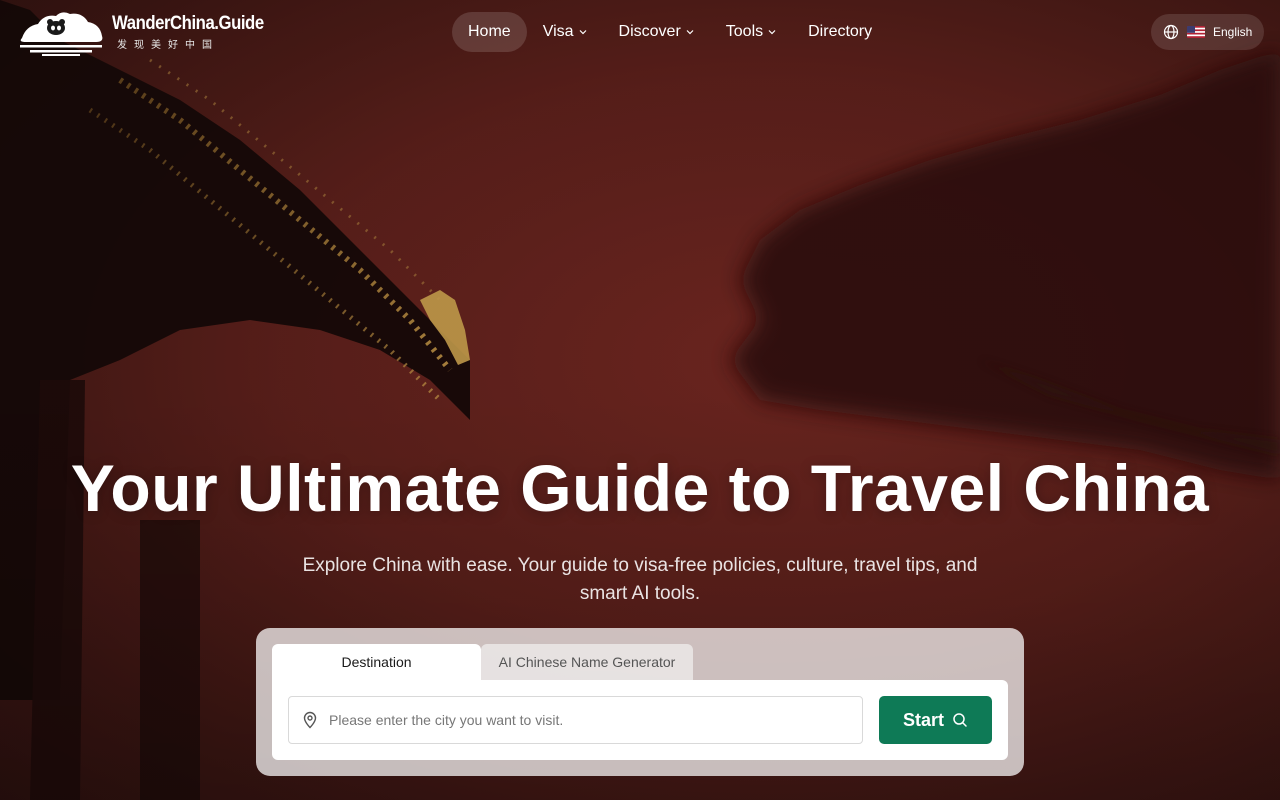 Image resolution: width=1280 pixels, height=800 pixels. Describe the element at coordinates (1196, 32) in the screenshot. I see `us-flag-icon` at that location.